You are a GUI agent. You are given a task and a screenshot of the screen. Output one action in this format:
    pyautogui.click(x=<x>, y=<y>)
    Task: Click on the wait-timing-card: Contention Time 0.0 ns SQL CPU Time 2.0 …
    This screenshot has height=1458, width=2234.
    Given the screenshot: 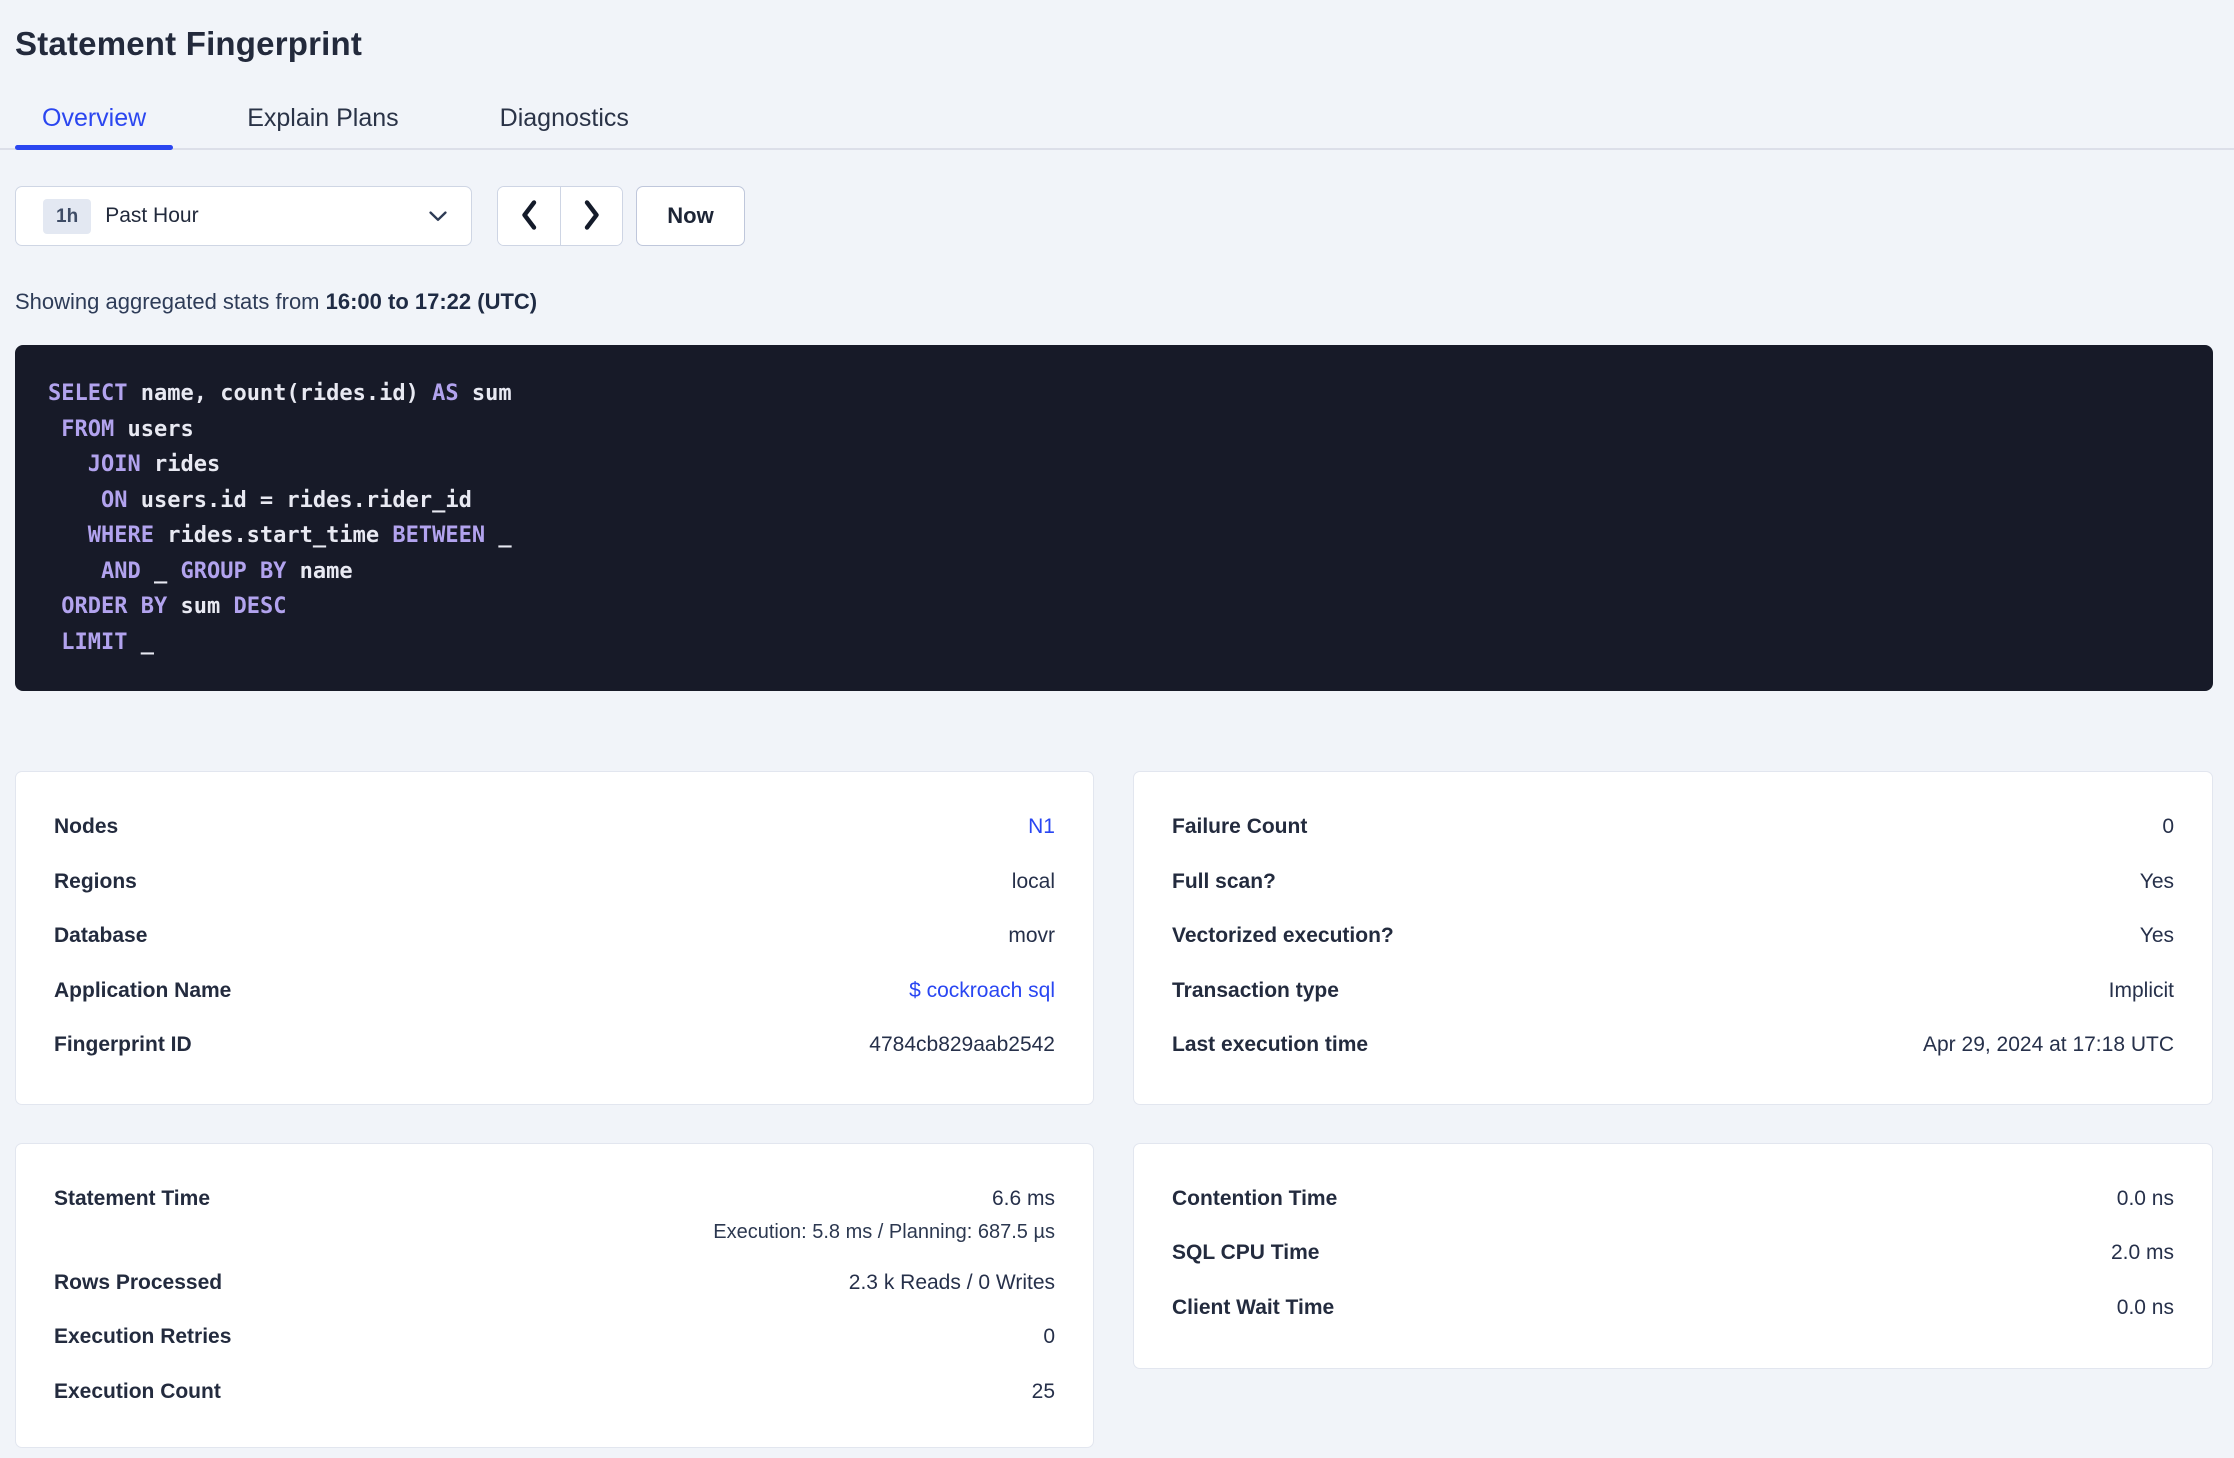 What is the action you would take?
    pyautogui.click(x=1673, y=1255)
    